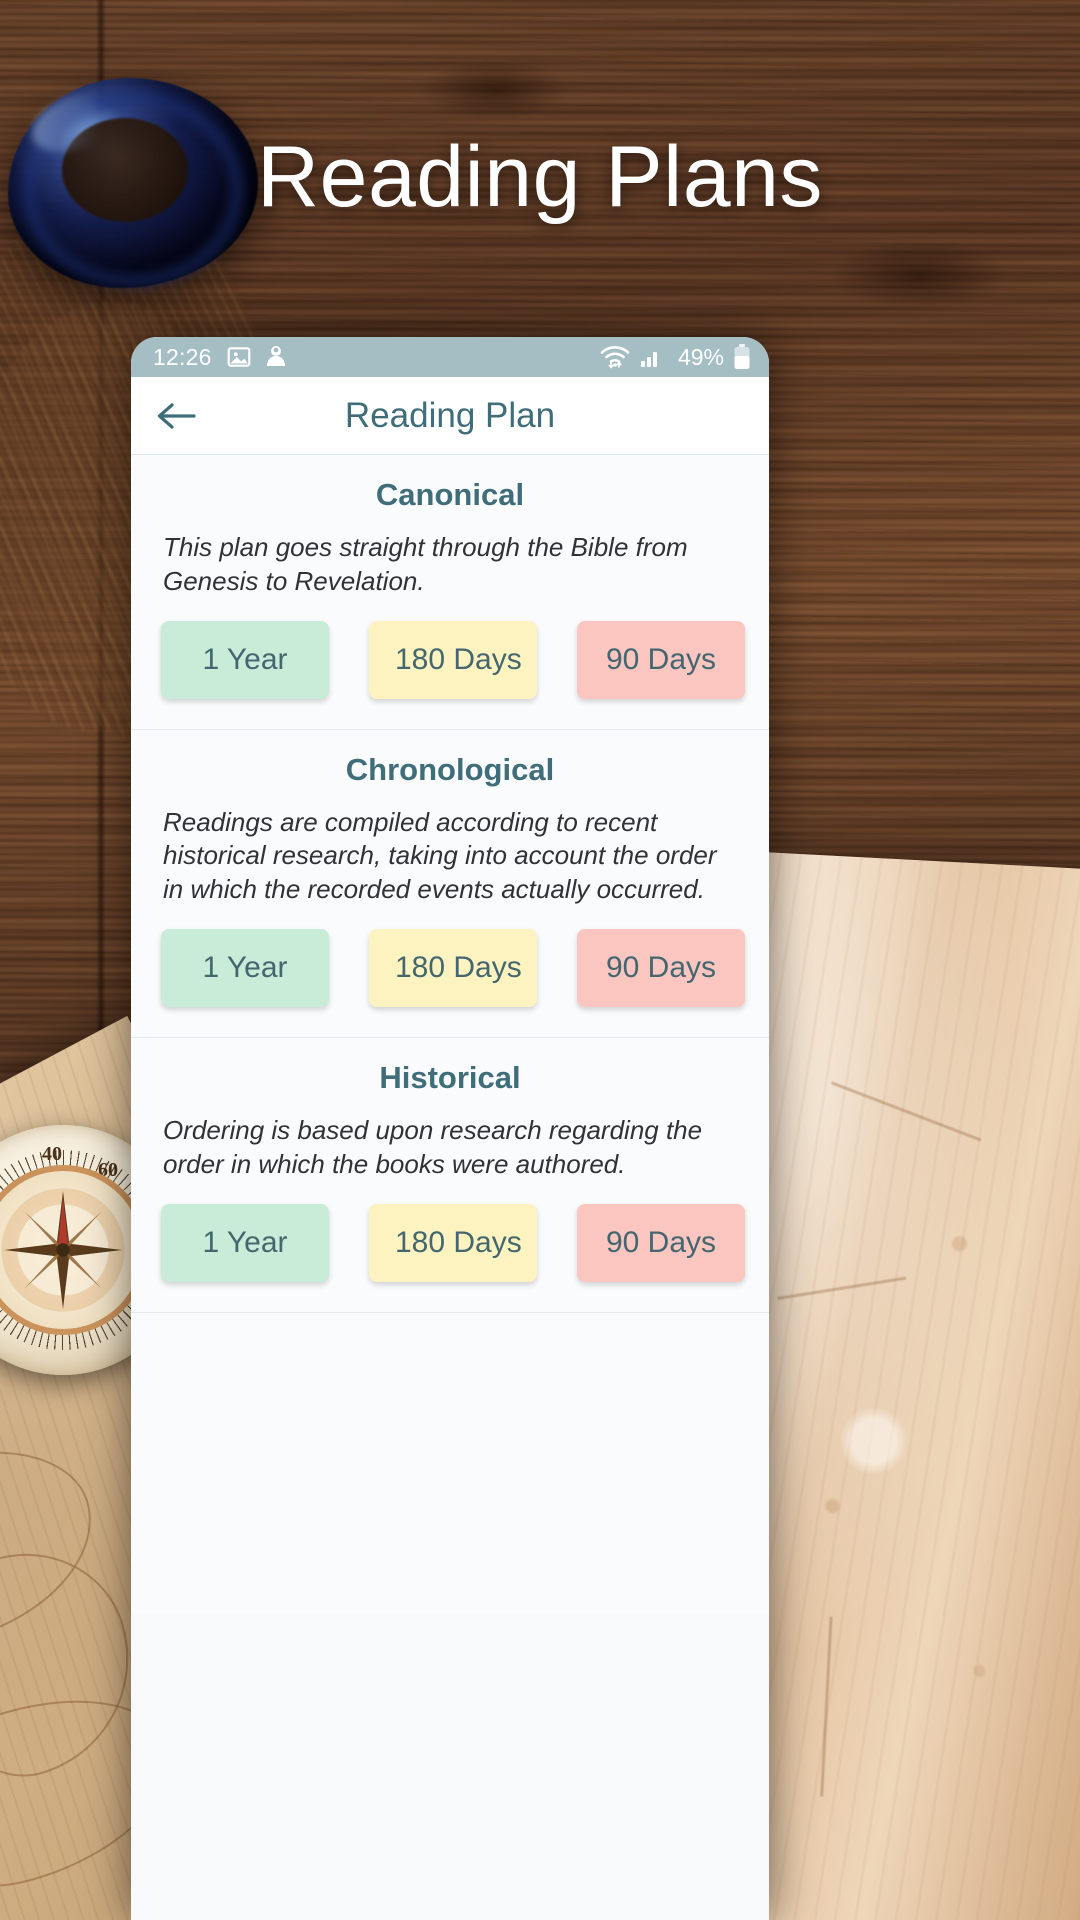 The width and height of the screenshot is (1080, 1920). I want to click on status-system-icons: 49%, so click(675, 357).